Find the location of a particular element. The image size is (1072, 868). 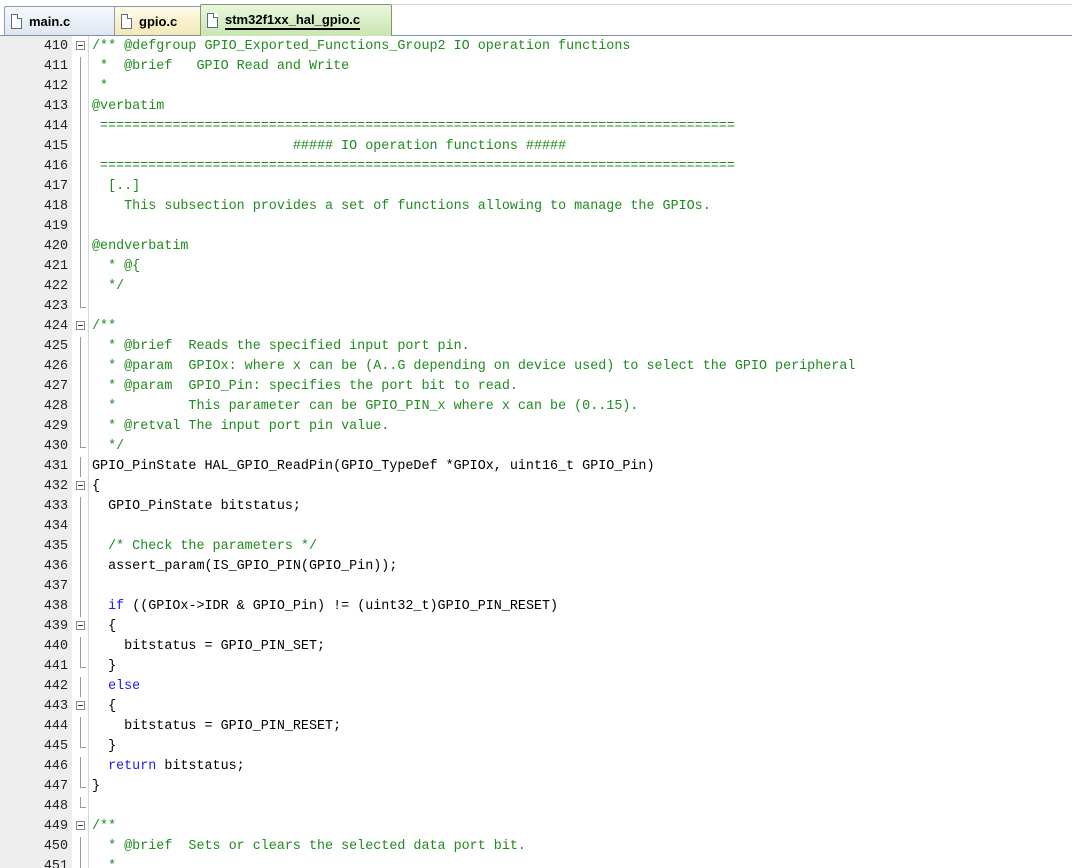

code-text: * is located at coordinates (100, 86).